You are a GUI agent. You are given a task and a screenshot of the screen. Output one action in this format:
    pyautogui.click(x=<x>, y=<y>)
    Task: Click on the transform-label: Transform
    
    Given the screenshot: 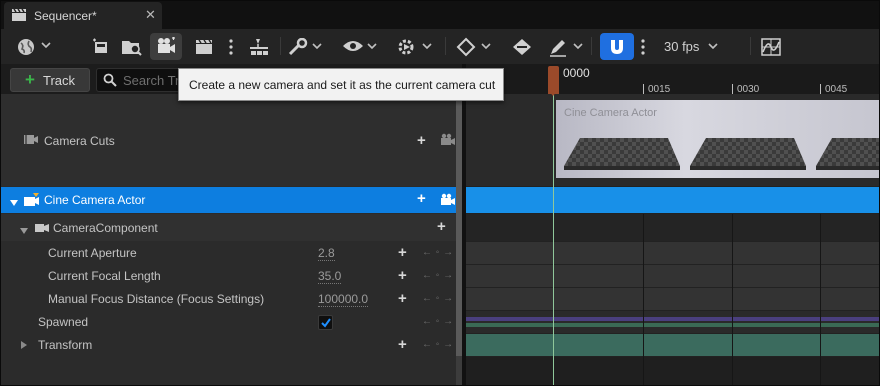 What is the action you would take?
    pyautogui.click(x=65, y=345)
    